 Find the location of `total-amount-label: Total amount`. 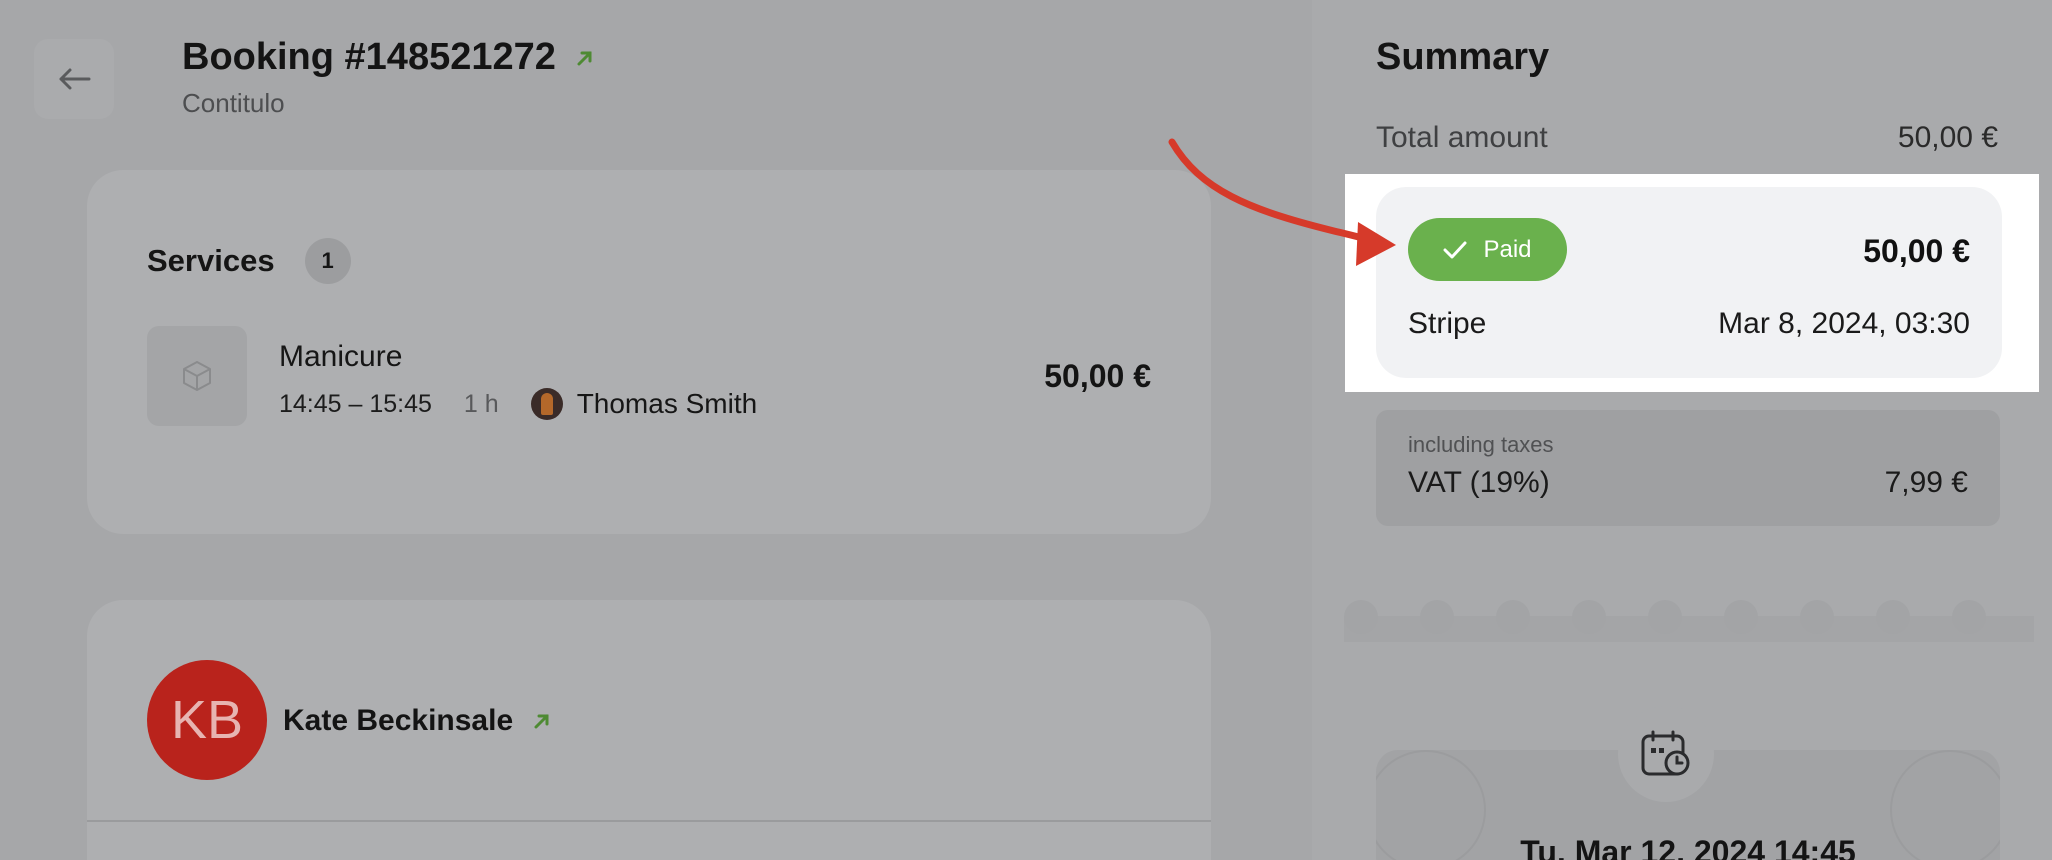

total-amount-label: Total amount is located at coordinates (1462, 137).